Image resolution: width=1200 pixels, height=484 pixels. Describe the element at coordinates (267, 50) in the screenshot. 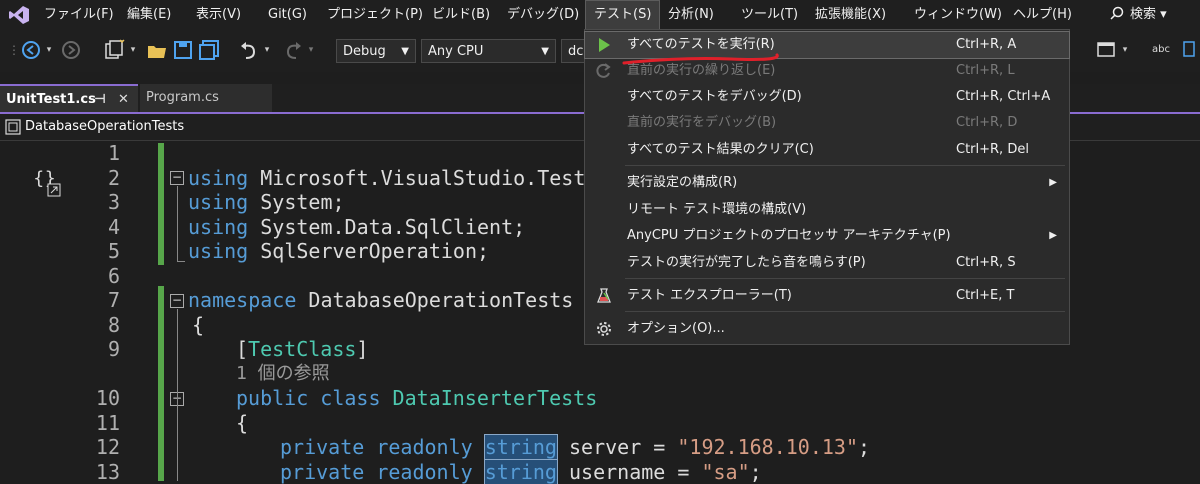

I see `undo-dropdown-icon: ▾` at that location.